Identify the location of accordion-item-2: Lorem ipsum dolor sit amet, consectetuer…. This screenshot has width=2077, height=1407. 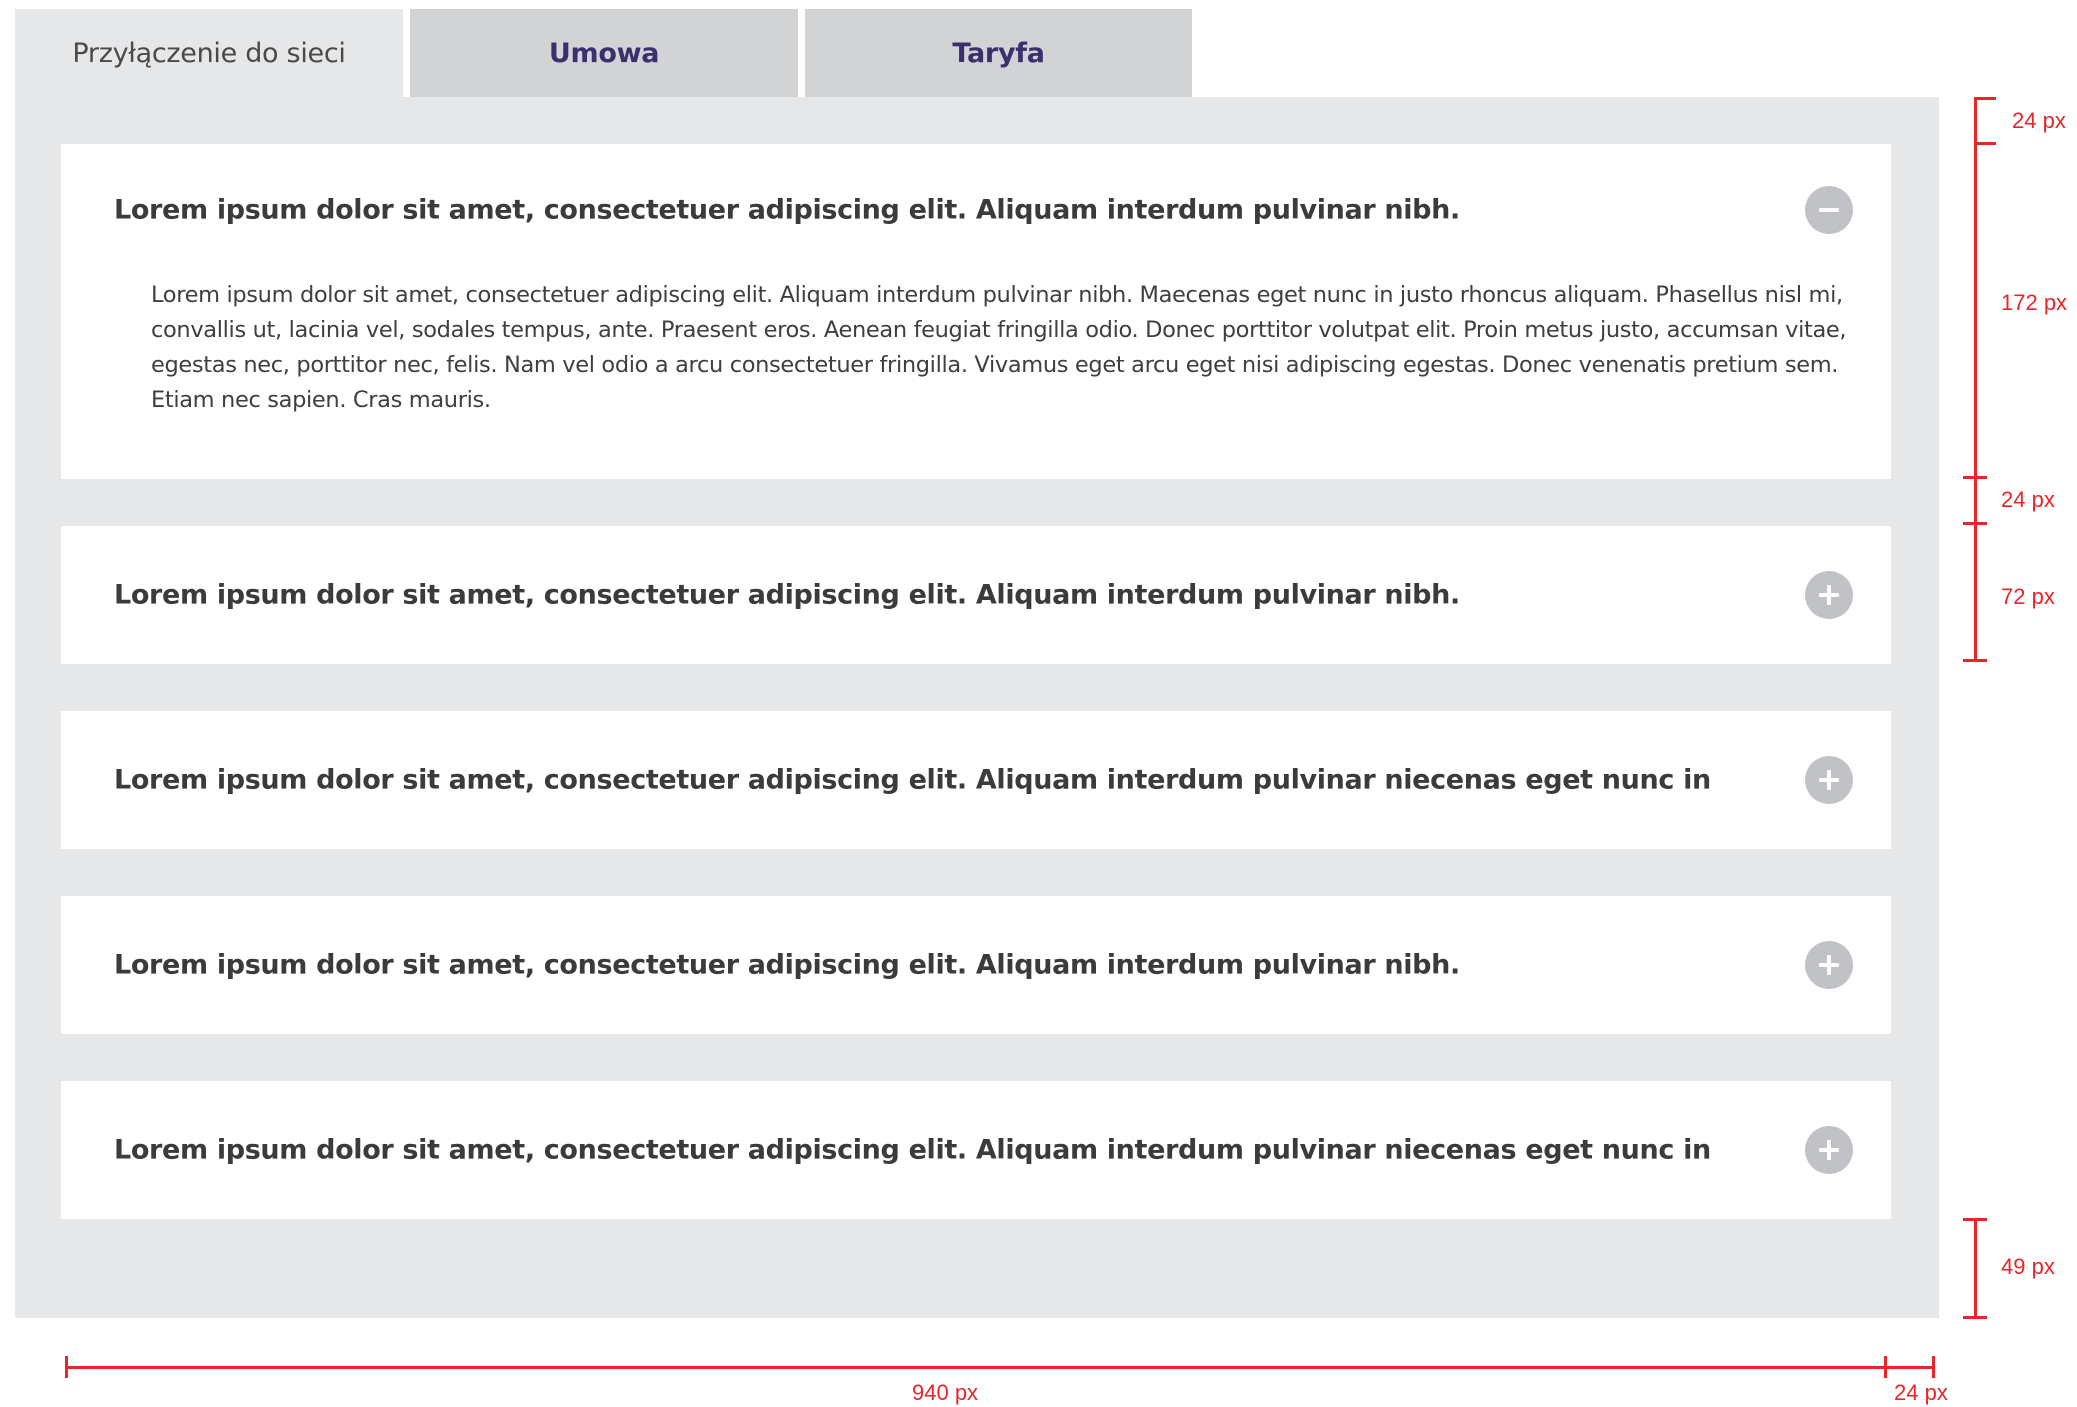
(976, 595).